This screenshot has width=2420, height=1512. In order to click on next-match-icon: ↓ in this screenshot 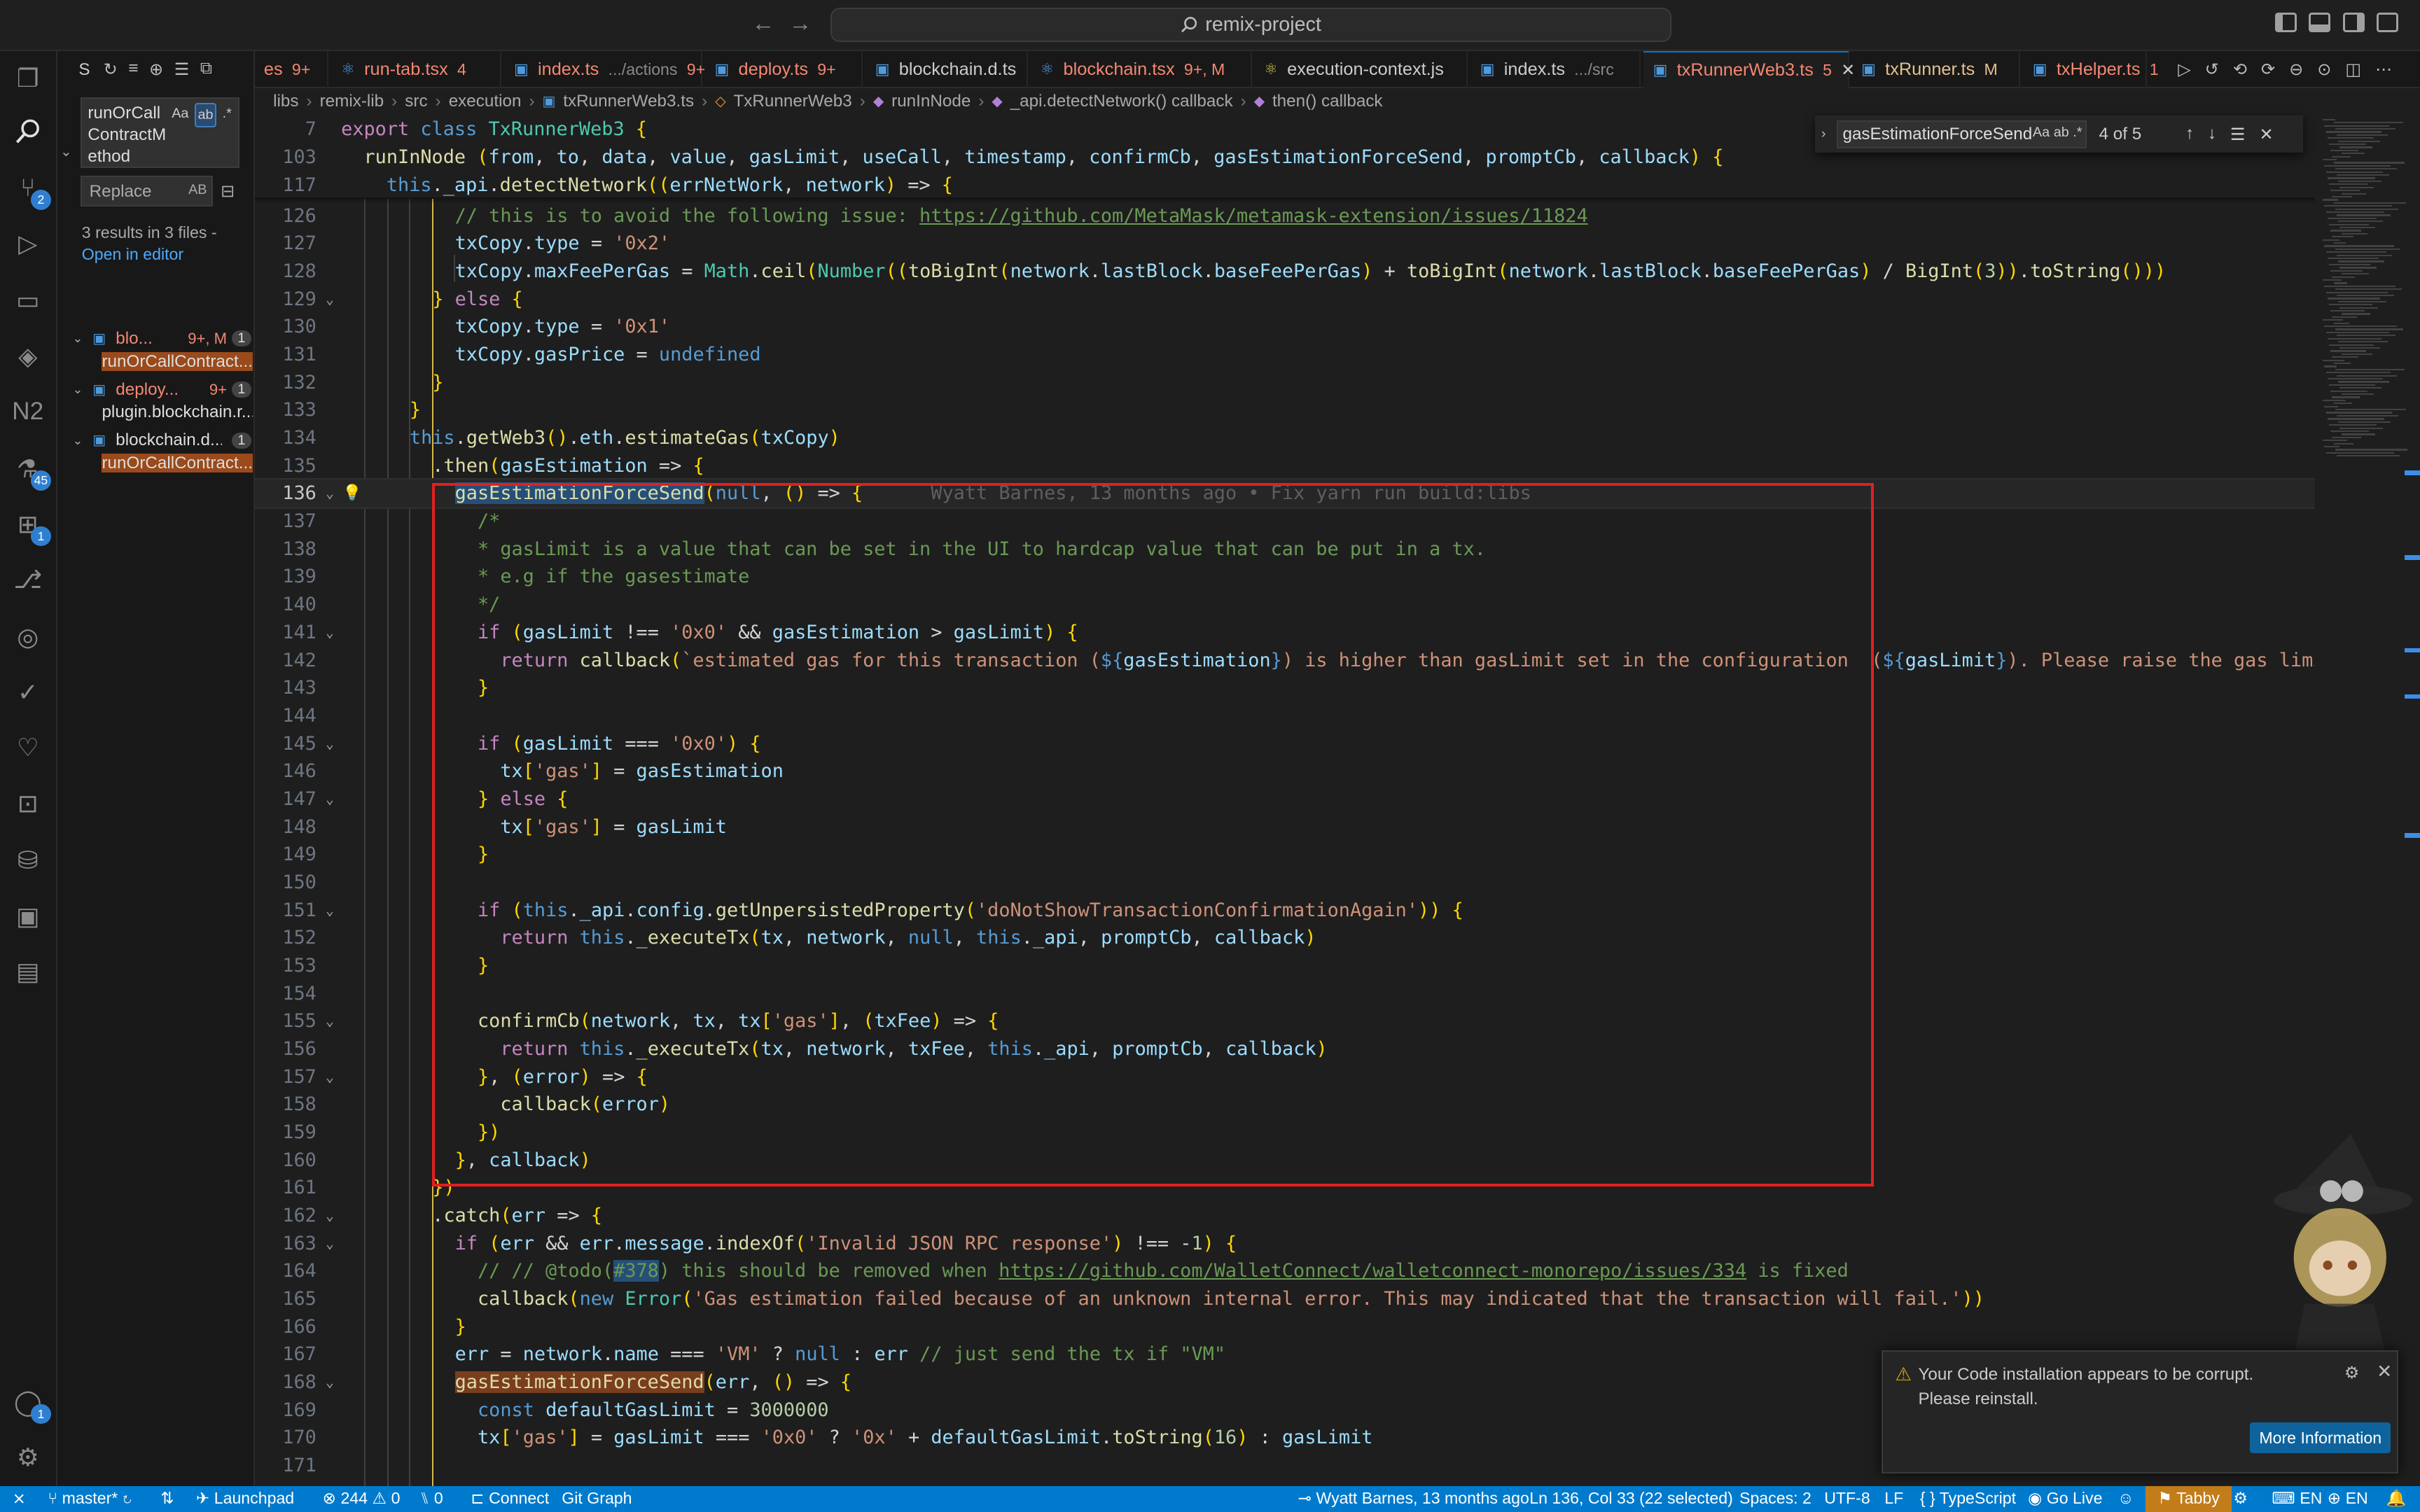, I will do `click(2212, 134)`.